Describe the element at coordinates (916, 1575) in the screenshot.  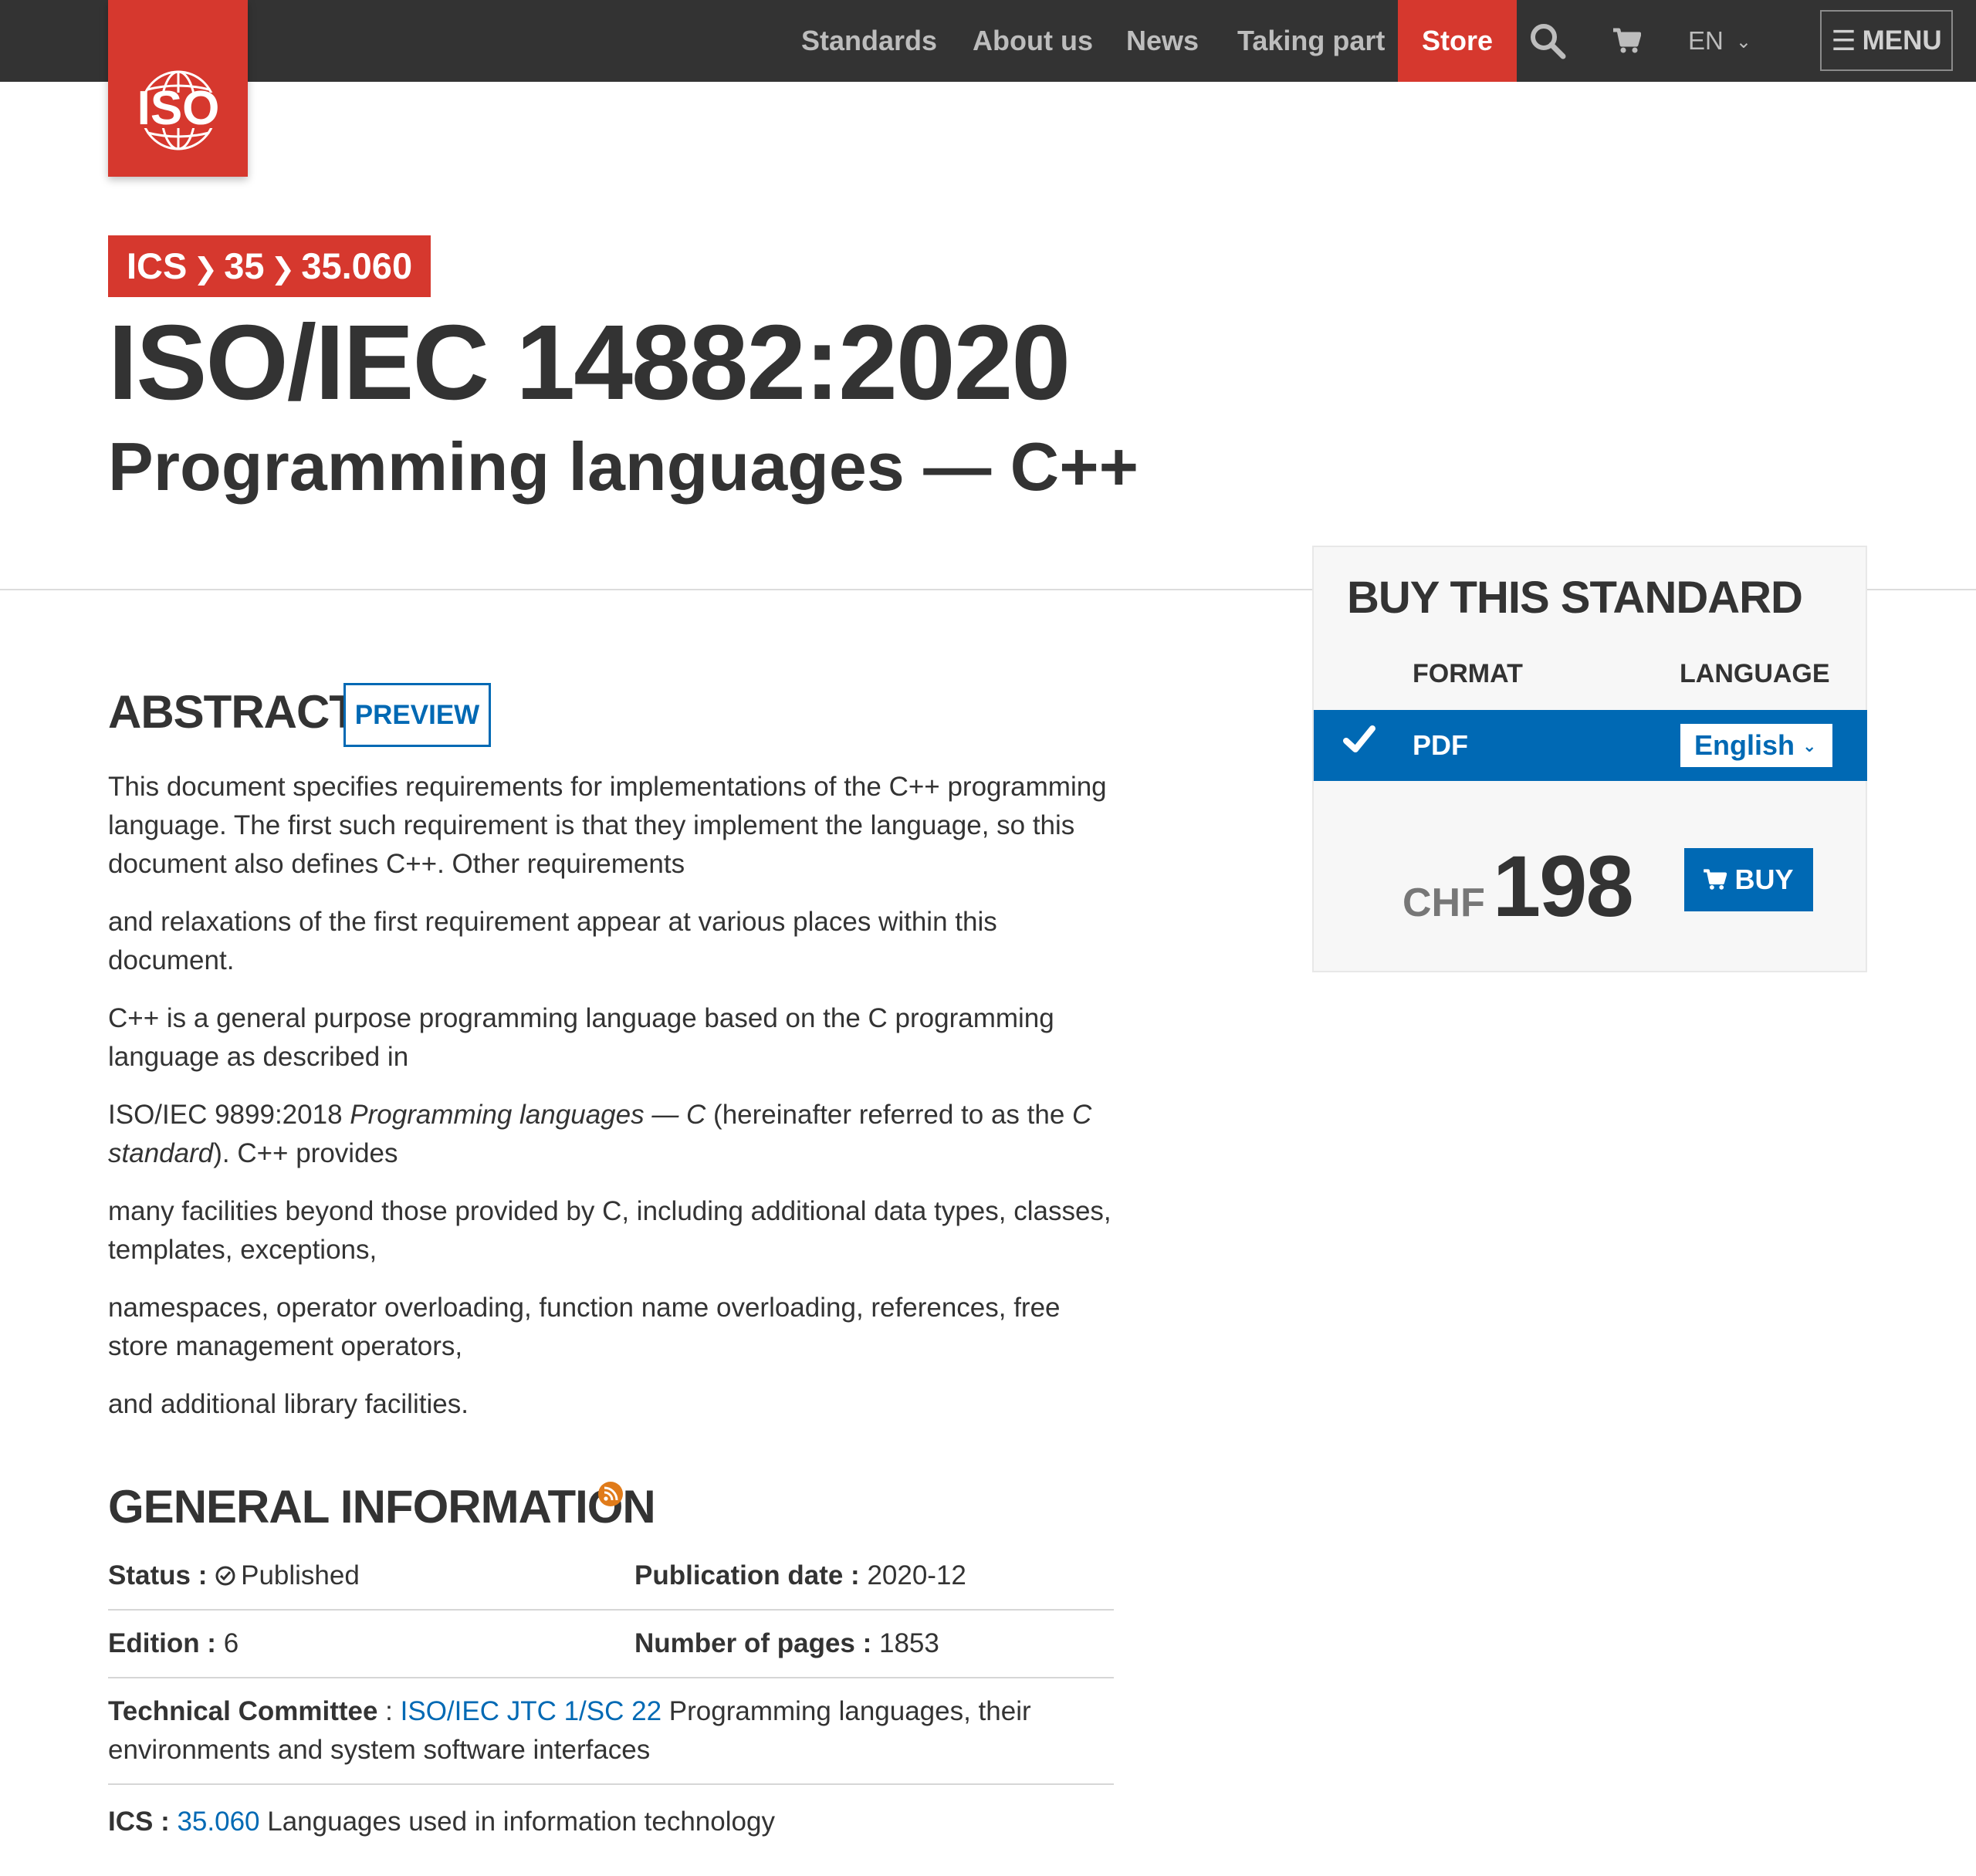
I see `publication-date-value: 2020-12` at that location.